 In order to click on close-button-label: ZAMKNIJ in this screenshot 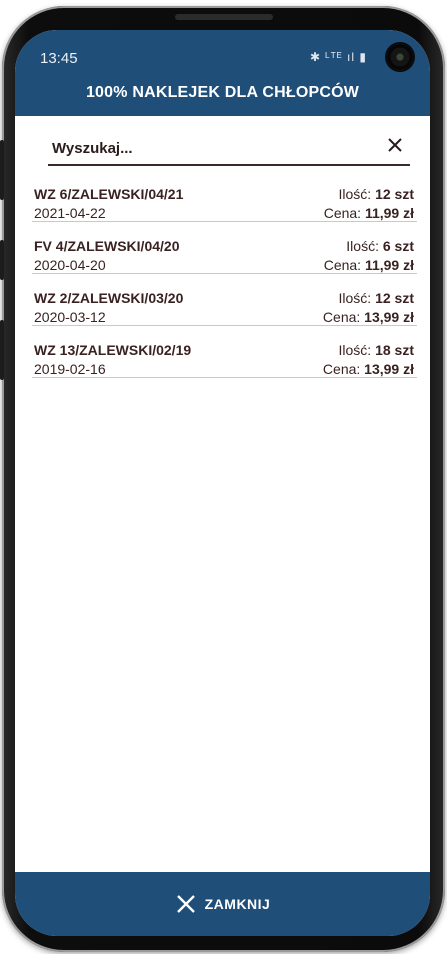, I will do `click(237, 904)`.